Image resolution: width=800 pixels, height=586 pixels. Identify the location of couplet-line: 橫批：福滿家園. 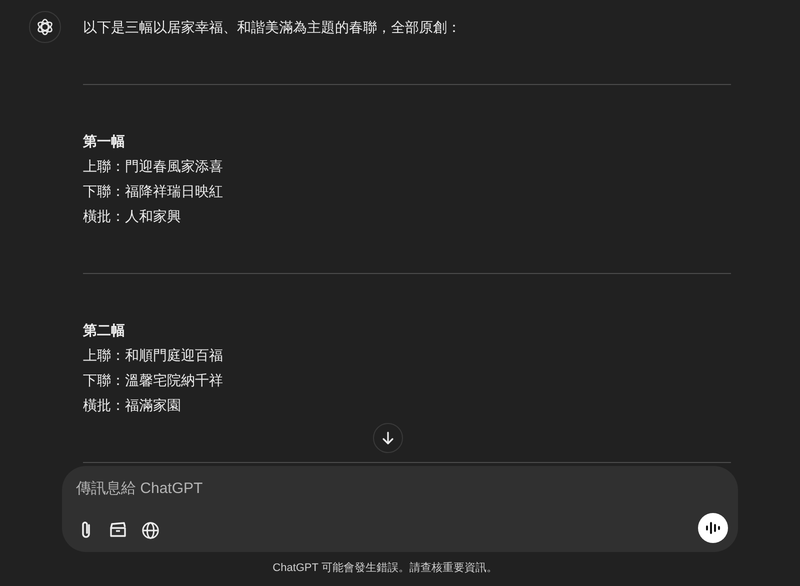
(132, 405).